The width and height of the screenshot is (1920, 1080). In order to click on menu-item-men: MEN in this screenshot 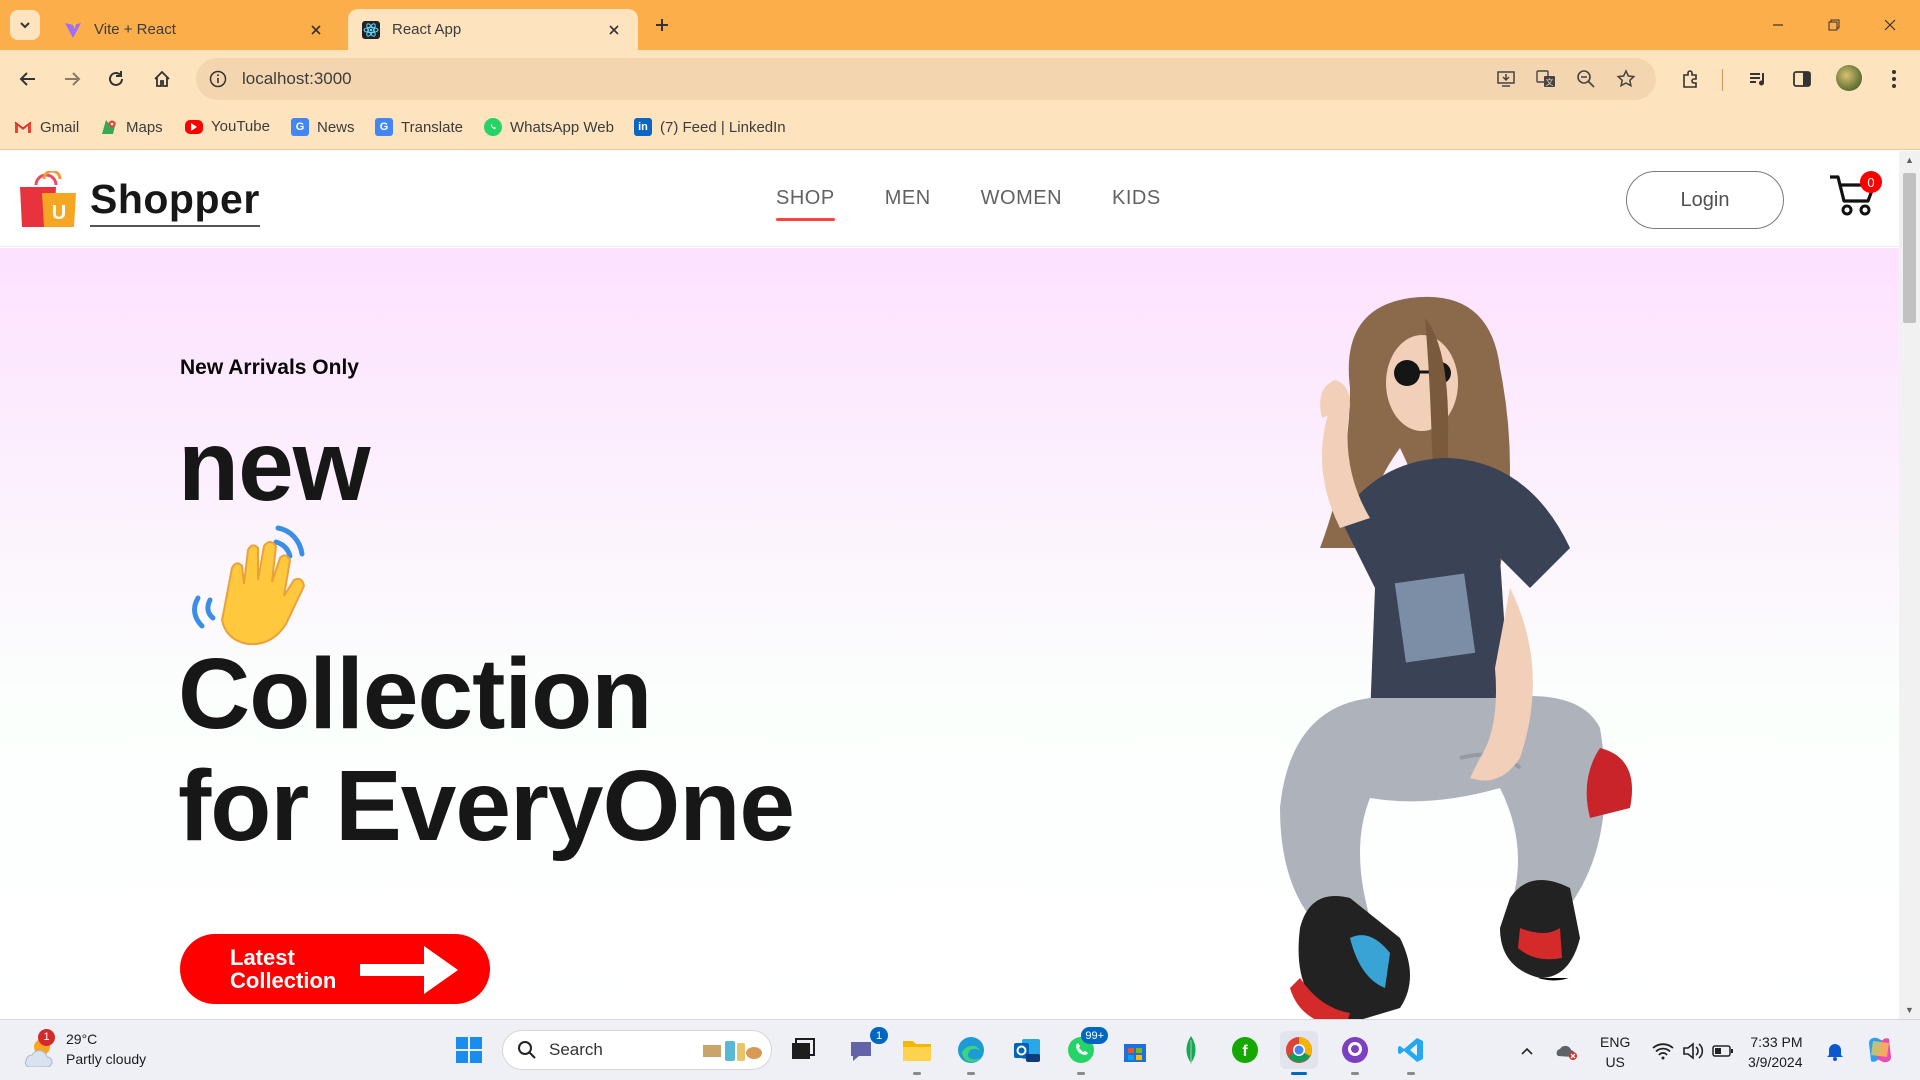, I will do `click(908, 198)`.